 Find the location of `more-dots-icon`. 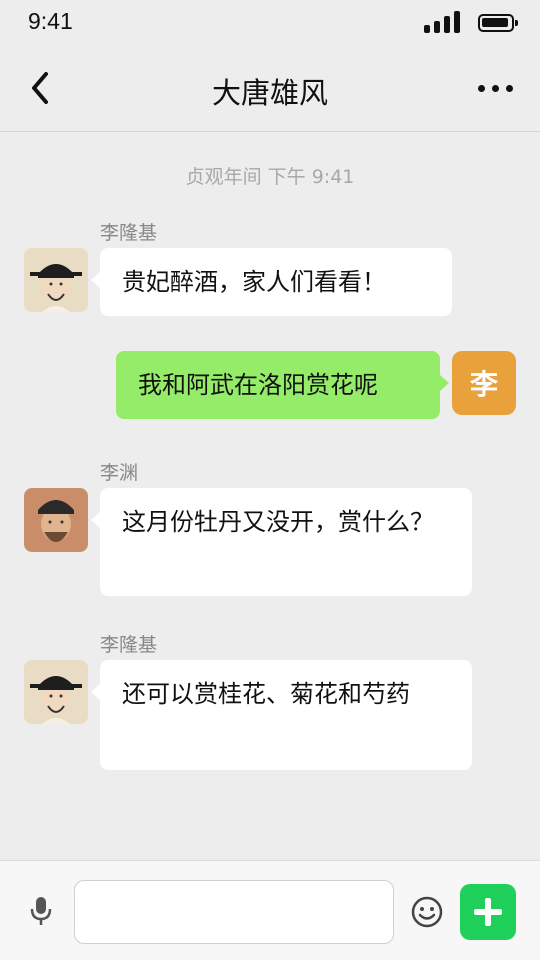

more-dots-icon is located at coordinates (481, 88).